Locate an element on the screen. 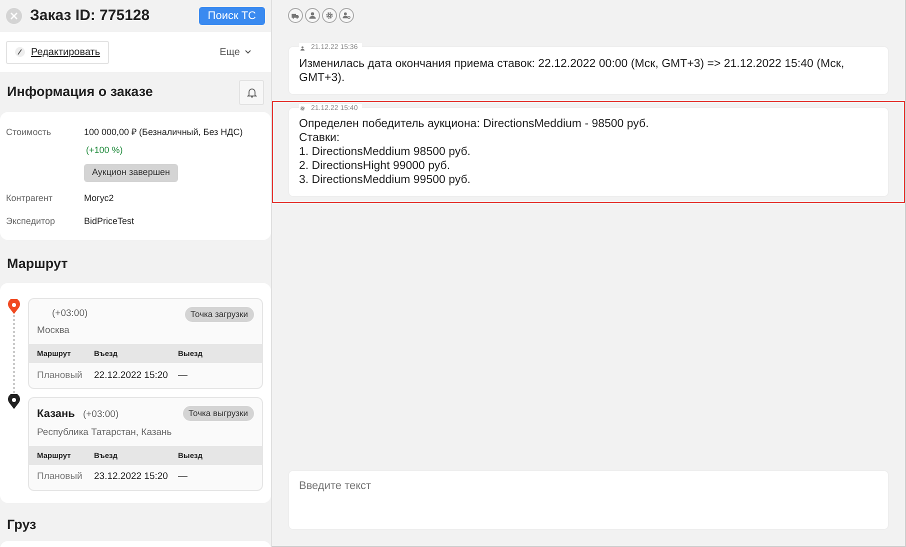 This screenshot has width=906, height=547. address: Москва is located at coordinates (53, 331).